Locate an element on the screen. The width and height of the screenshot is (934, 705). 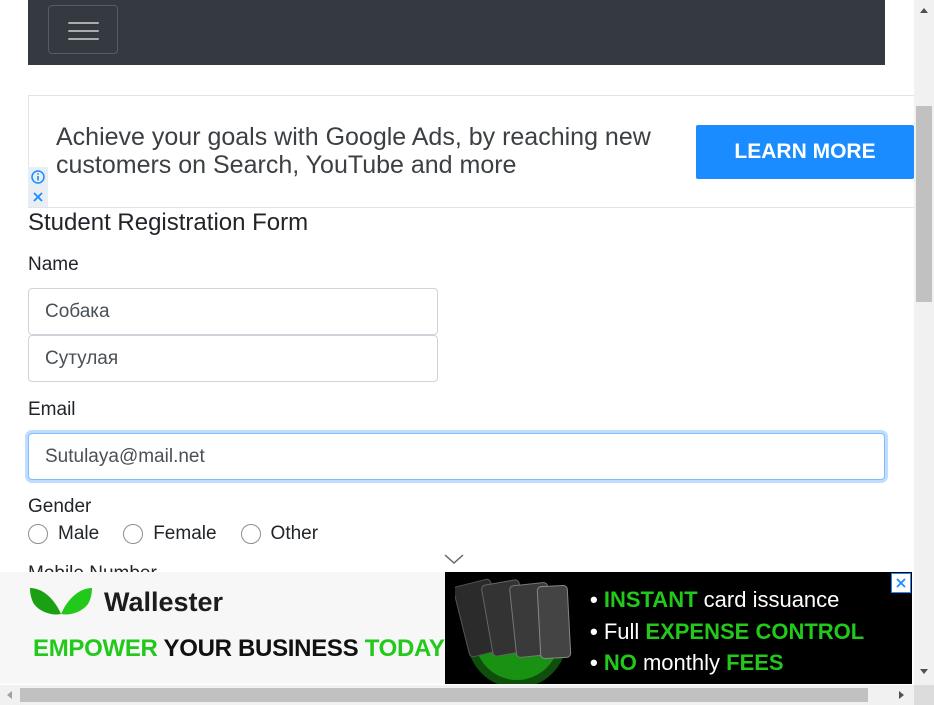
last-name-input: Сутулая is located at coordinates (233, 358).